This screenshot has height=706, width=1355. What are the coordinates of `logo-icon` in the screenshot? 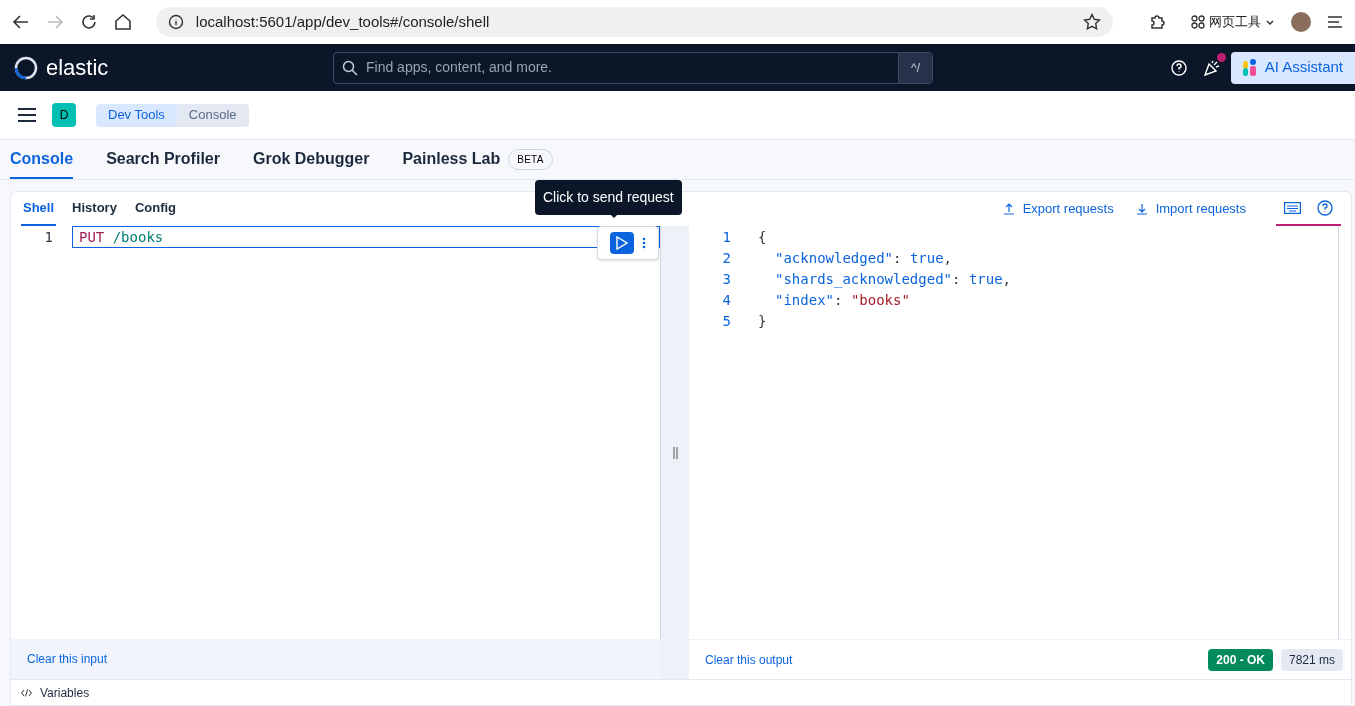 It's located at (26, 67).